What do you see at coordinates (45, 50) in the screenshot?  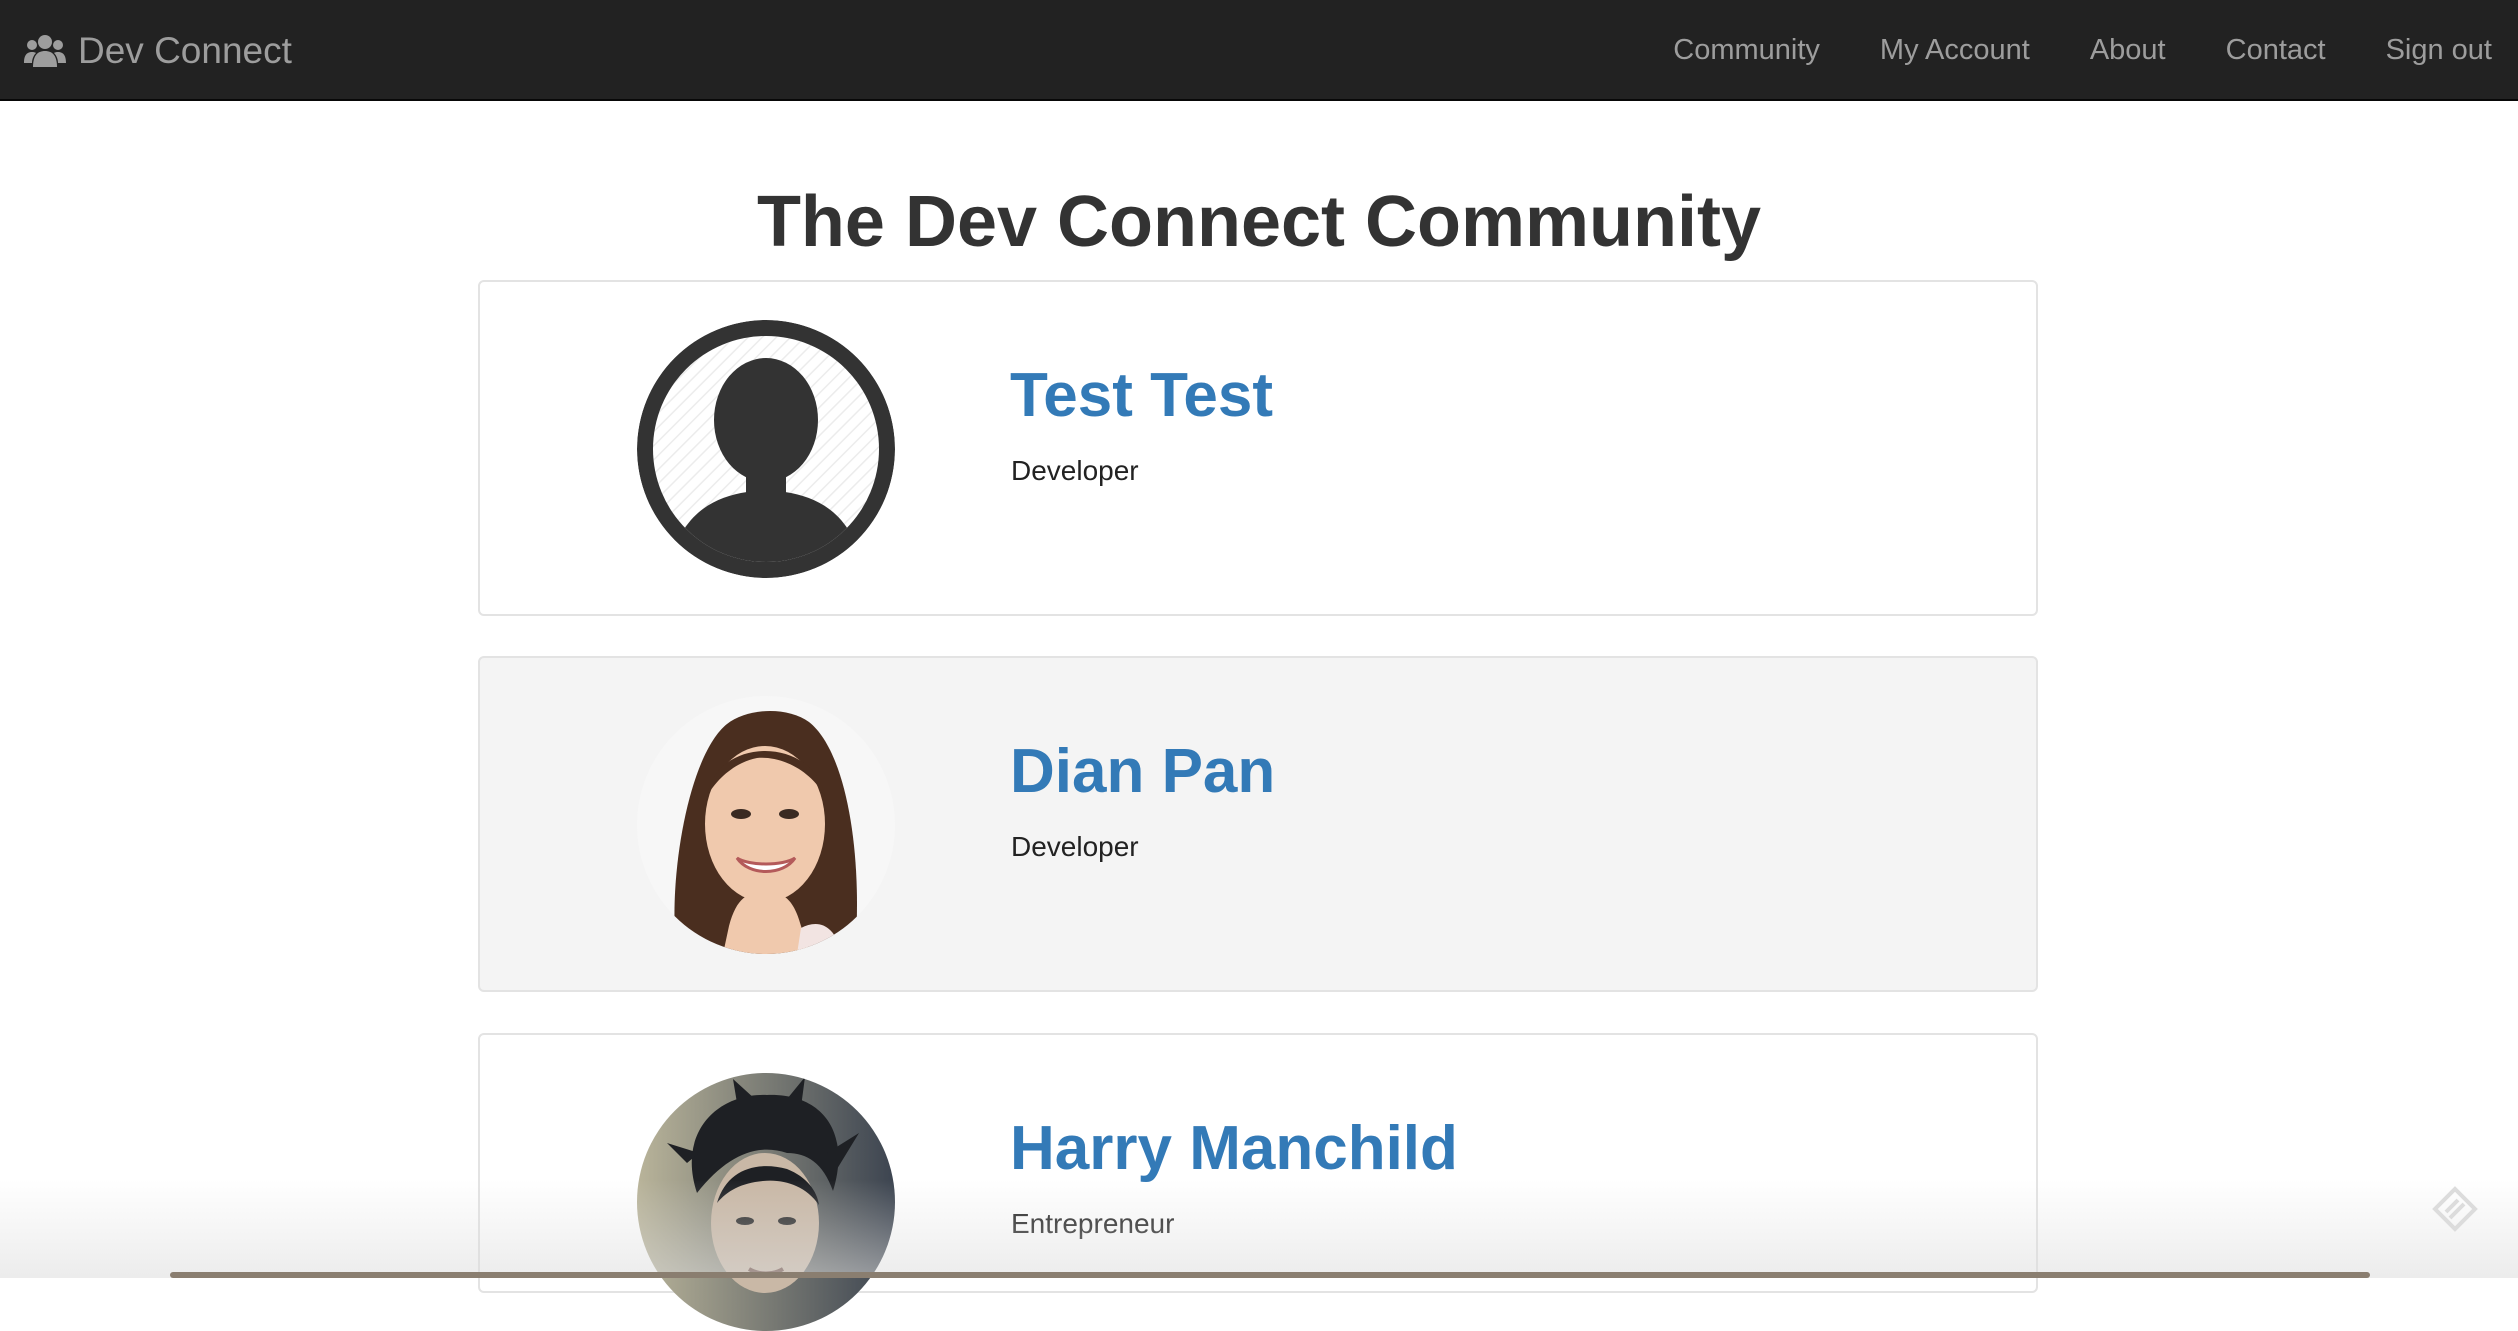 I see `users-icon` at bounding box center [45, 50].